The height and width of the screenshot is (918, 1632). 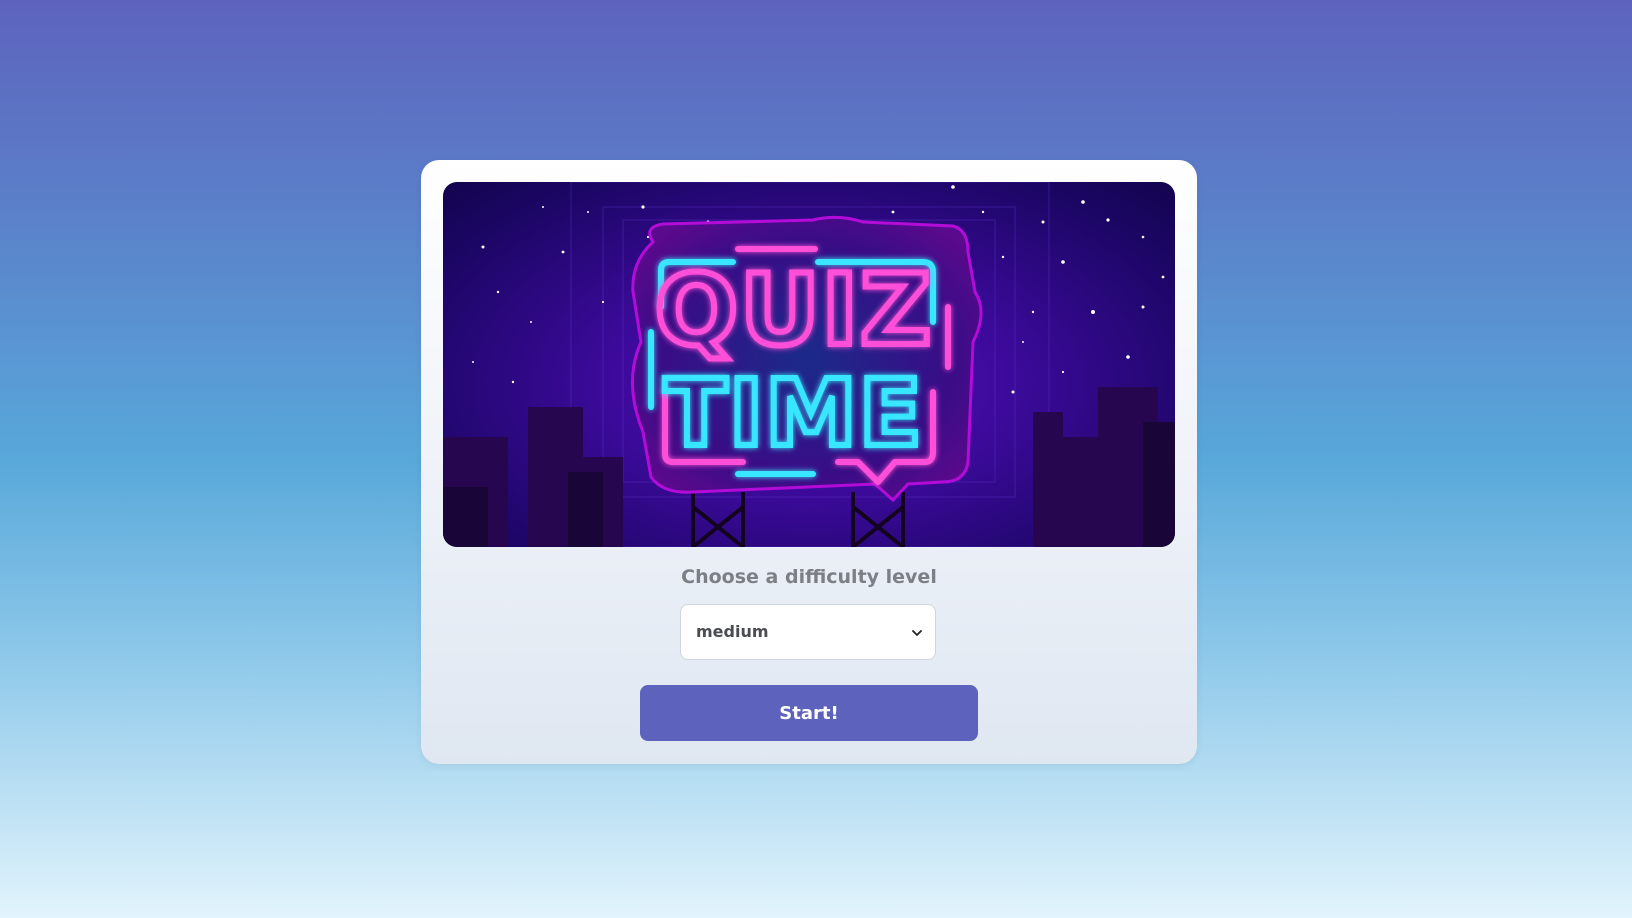 What do you see at coordinates (917, 633) in the screenshot?
I see `chevron-down-icon` at bounding box center [917, 633].